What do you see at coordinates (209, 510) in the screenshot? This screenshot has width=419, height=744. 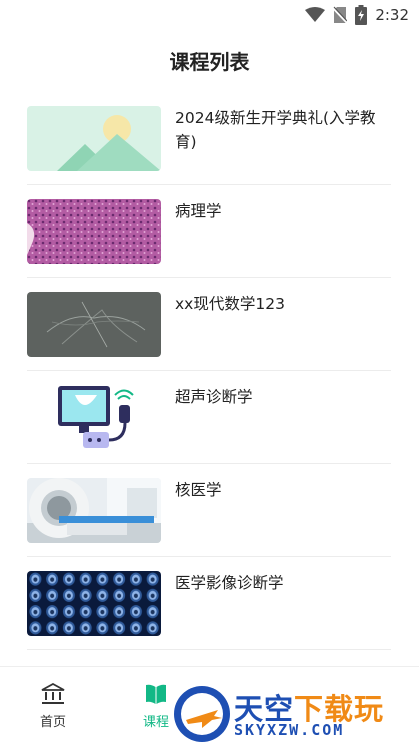 I see `course-item: 核医学` at bounding box center [209, 510].